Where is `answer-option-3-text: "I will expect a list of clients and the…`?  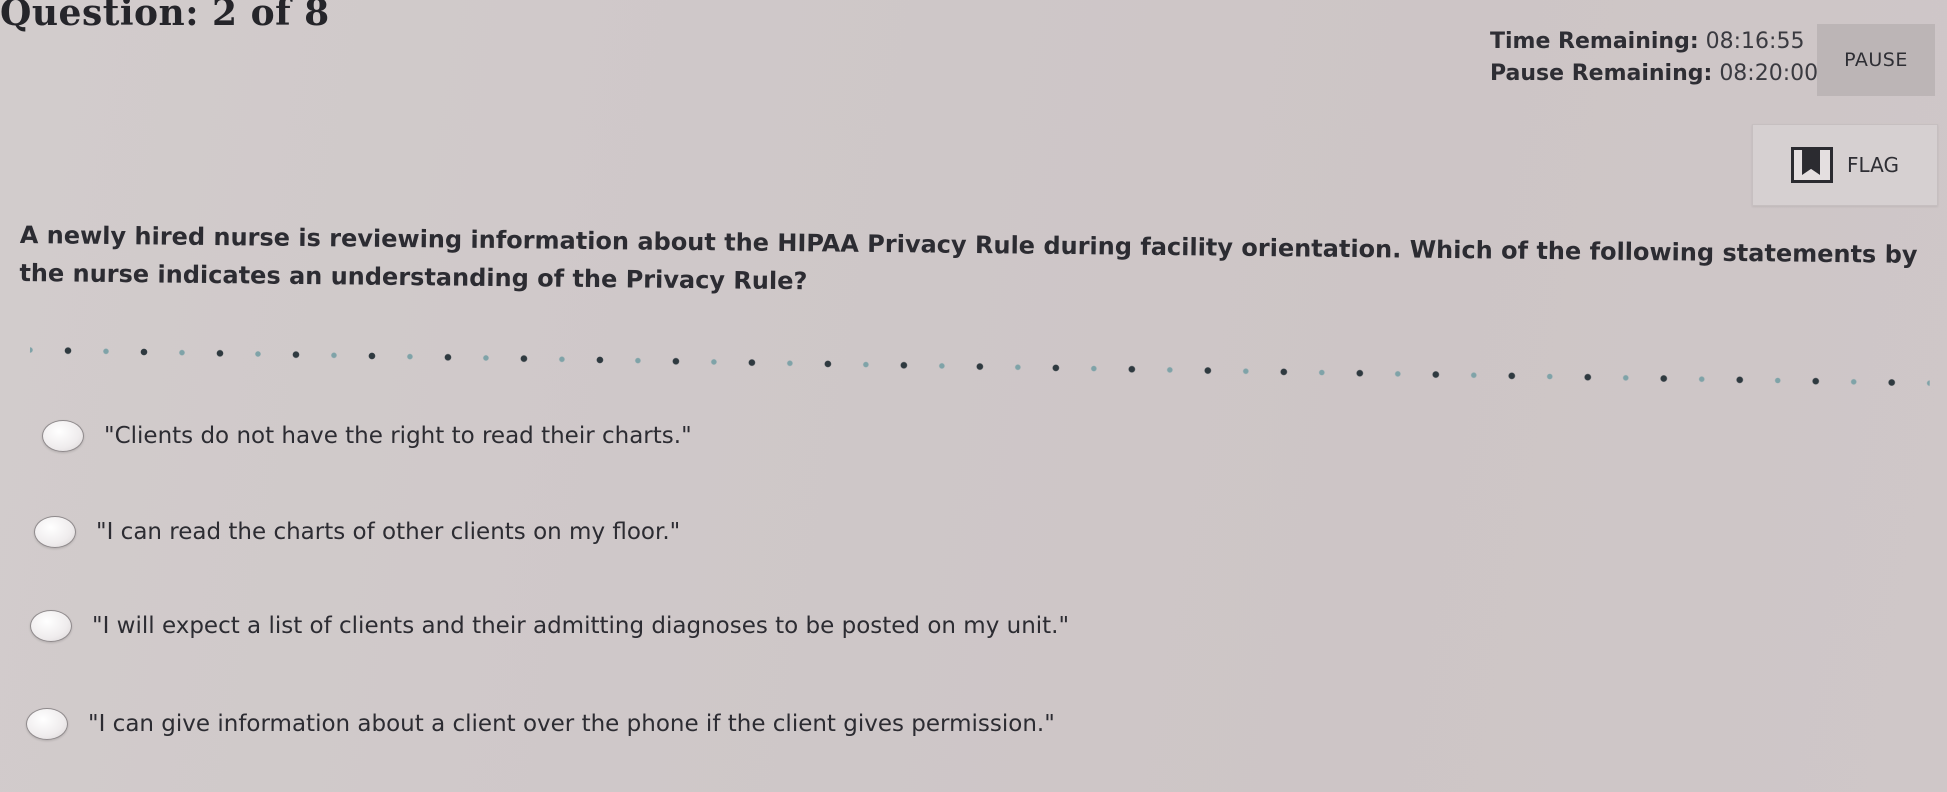 answer-option-3-text: "I will expect a list of clients and the… is located at coordinates (581, 626).